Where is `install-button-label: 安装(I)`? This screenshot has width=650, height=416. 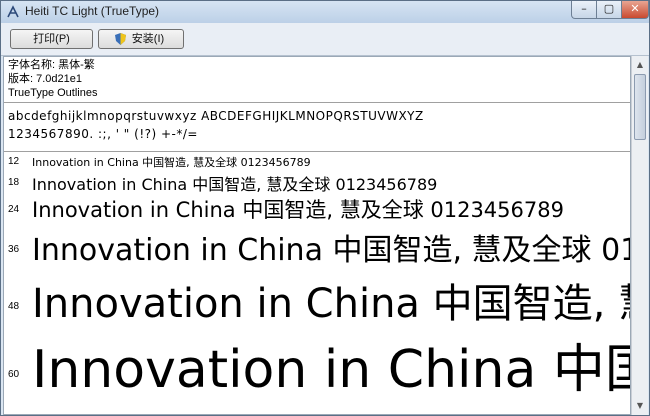 install-button-label: 安装(I) is located at coordinates (148, 39).